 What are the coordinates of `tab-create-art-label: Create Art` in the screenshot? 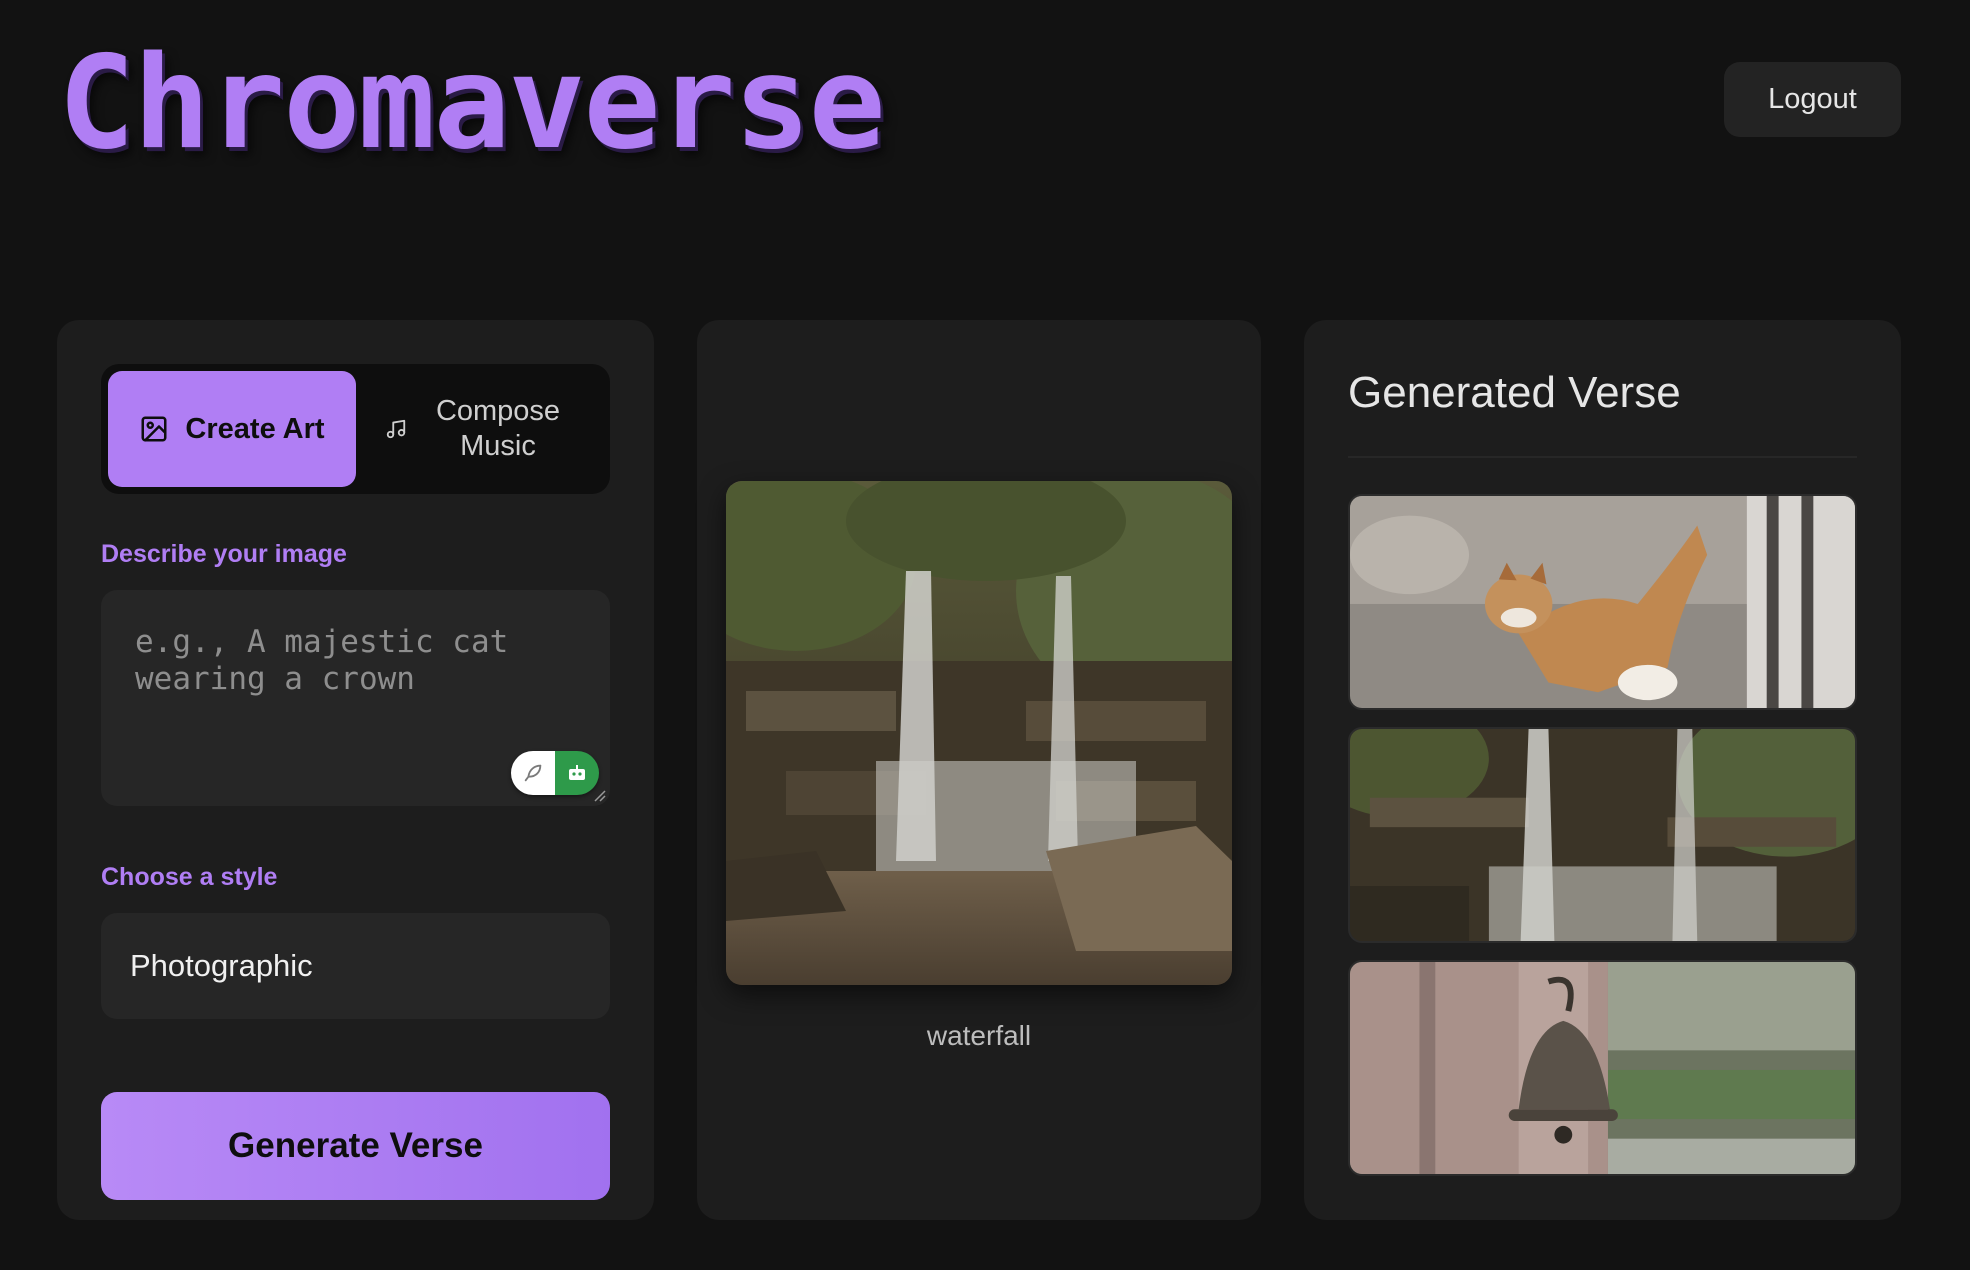 It's located at (255, 428).